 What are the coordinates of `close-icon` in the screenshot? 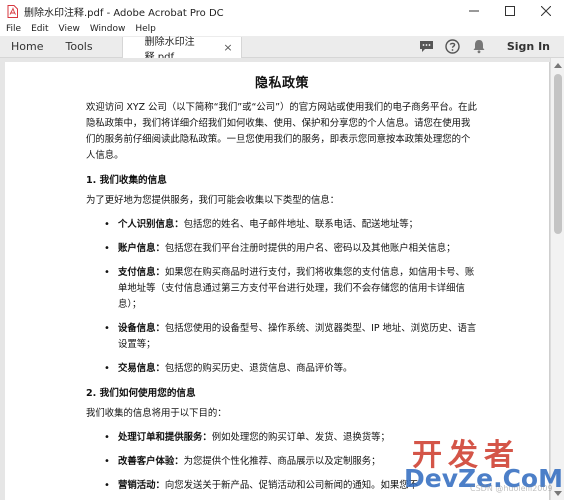 It's located at (546, 11).